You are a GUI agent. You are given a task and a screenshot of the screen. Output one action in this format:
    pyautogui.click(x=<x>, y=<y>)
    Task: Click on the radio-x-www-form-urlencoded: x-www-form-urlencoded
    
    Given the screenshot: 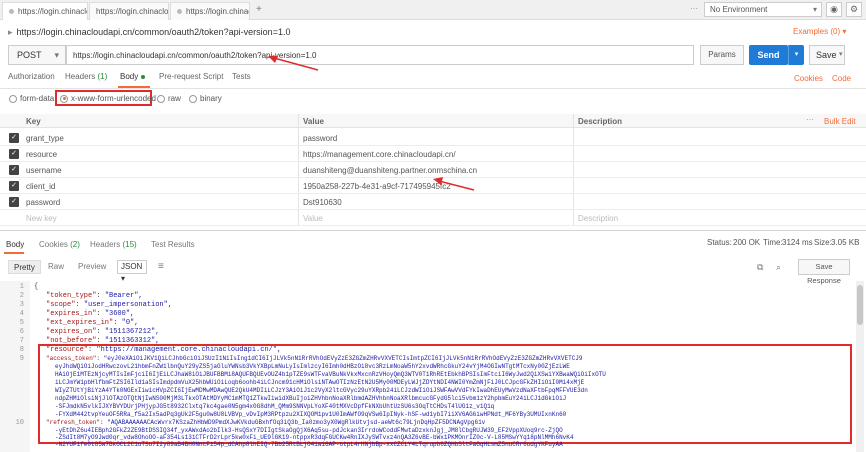 What is the action you would take?
    pyautogui.click(x=108, y=98)
    